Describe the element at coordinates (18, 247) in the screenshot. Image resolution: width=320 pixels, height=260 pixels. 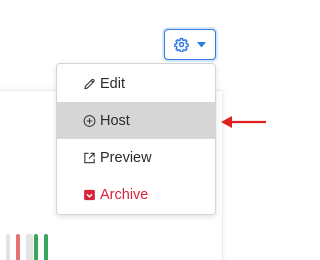
I see `status-bar-red` at that location.